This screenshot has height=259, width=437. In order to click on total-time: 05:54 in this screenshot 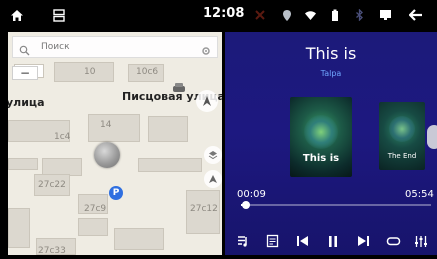, I will do `click(419, 194)`.